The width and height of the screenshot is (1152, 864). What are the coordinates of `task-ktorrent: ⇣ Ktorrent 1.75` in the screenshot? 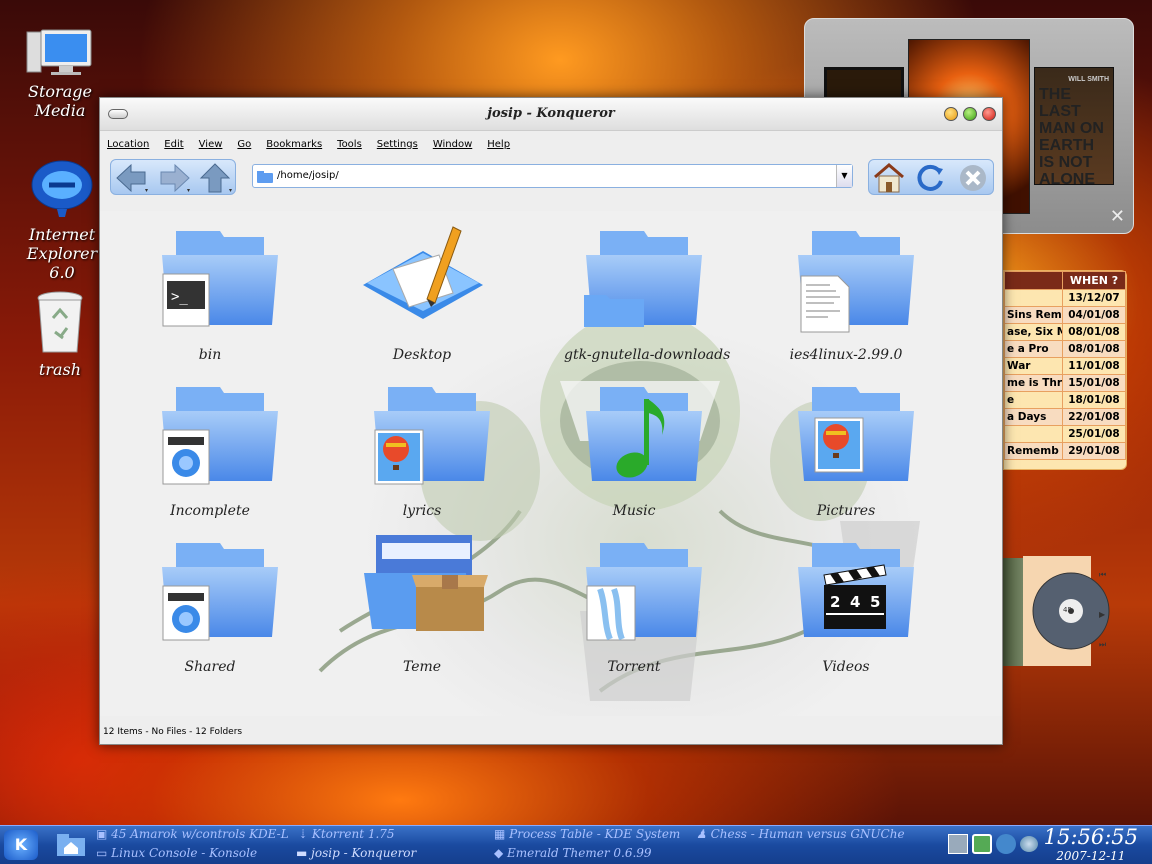 It's located at (346, 834).